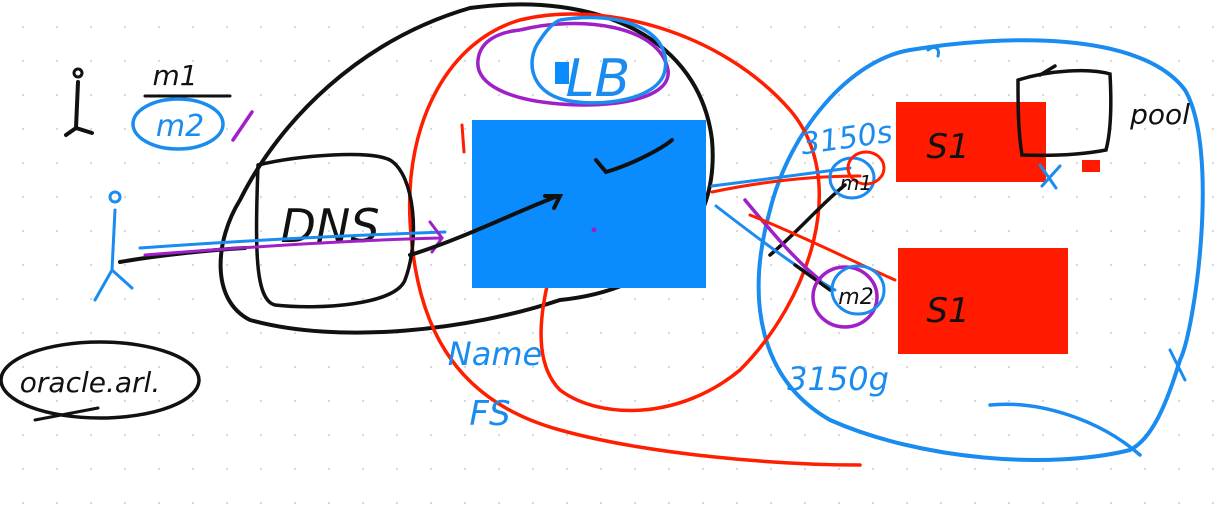  I want to click on server-block-bottom, so click(983, 301).